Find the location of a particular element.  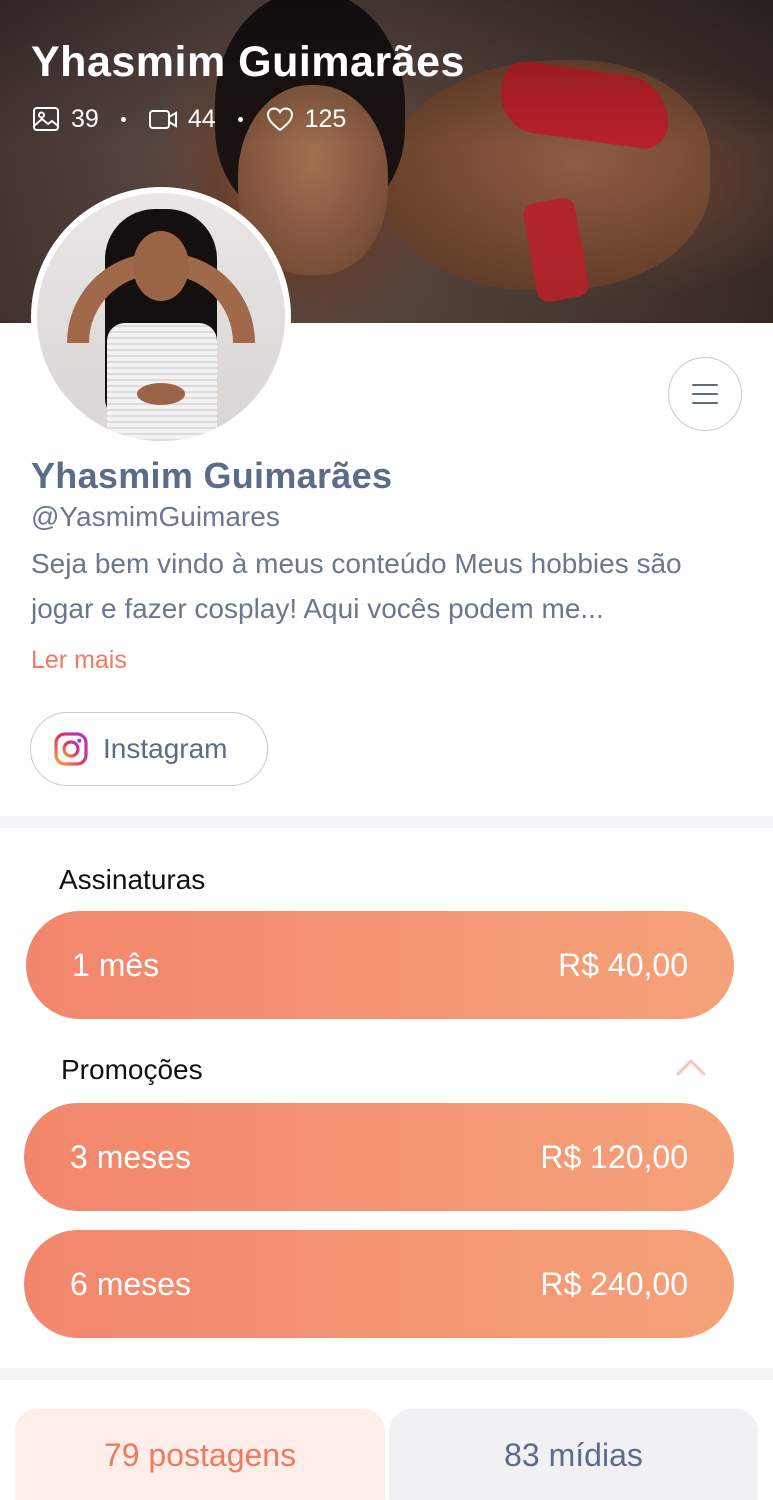

likes-stat: 125 is located at coordinates (306, 119).